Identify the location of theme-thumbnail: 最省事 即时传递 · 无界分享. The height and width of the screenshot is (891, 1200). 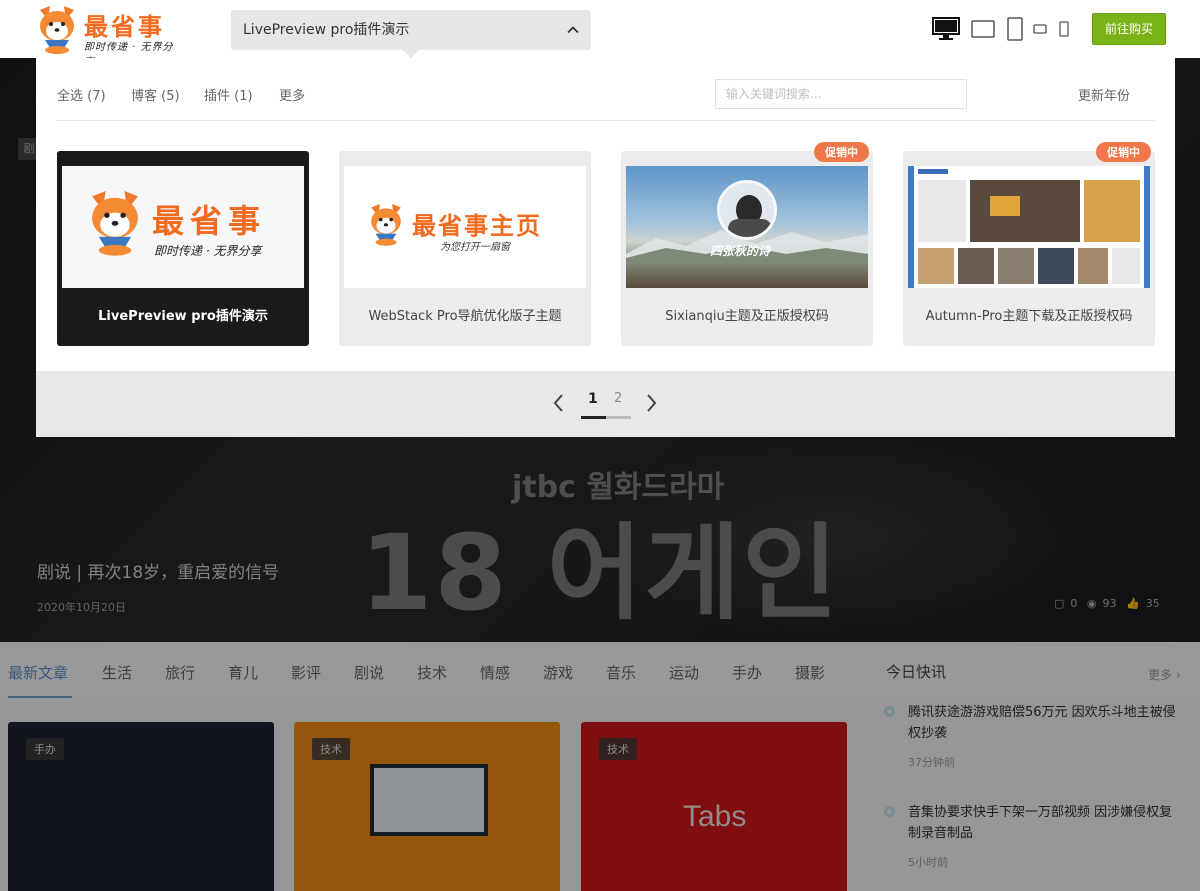
(183, 227).